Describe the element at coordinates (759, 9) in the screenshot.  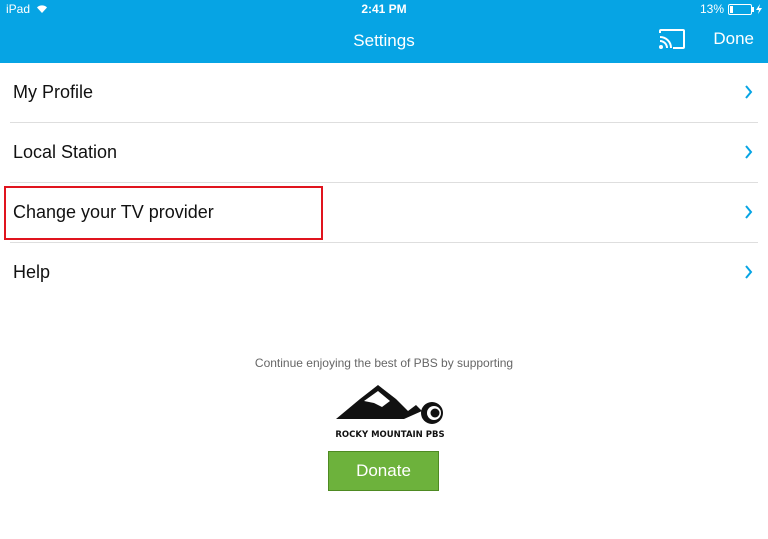
I see `charging-bolt-icon` at that location.